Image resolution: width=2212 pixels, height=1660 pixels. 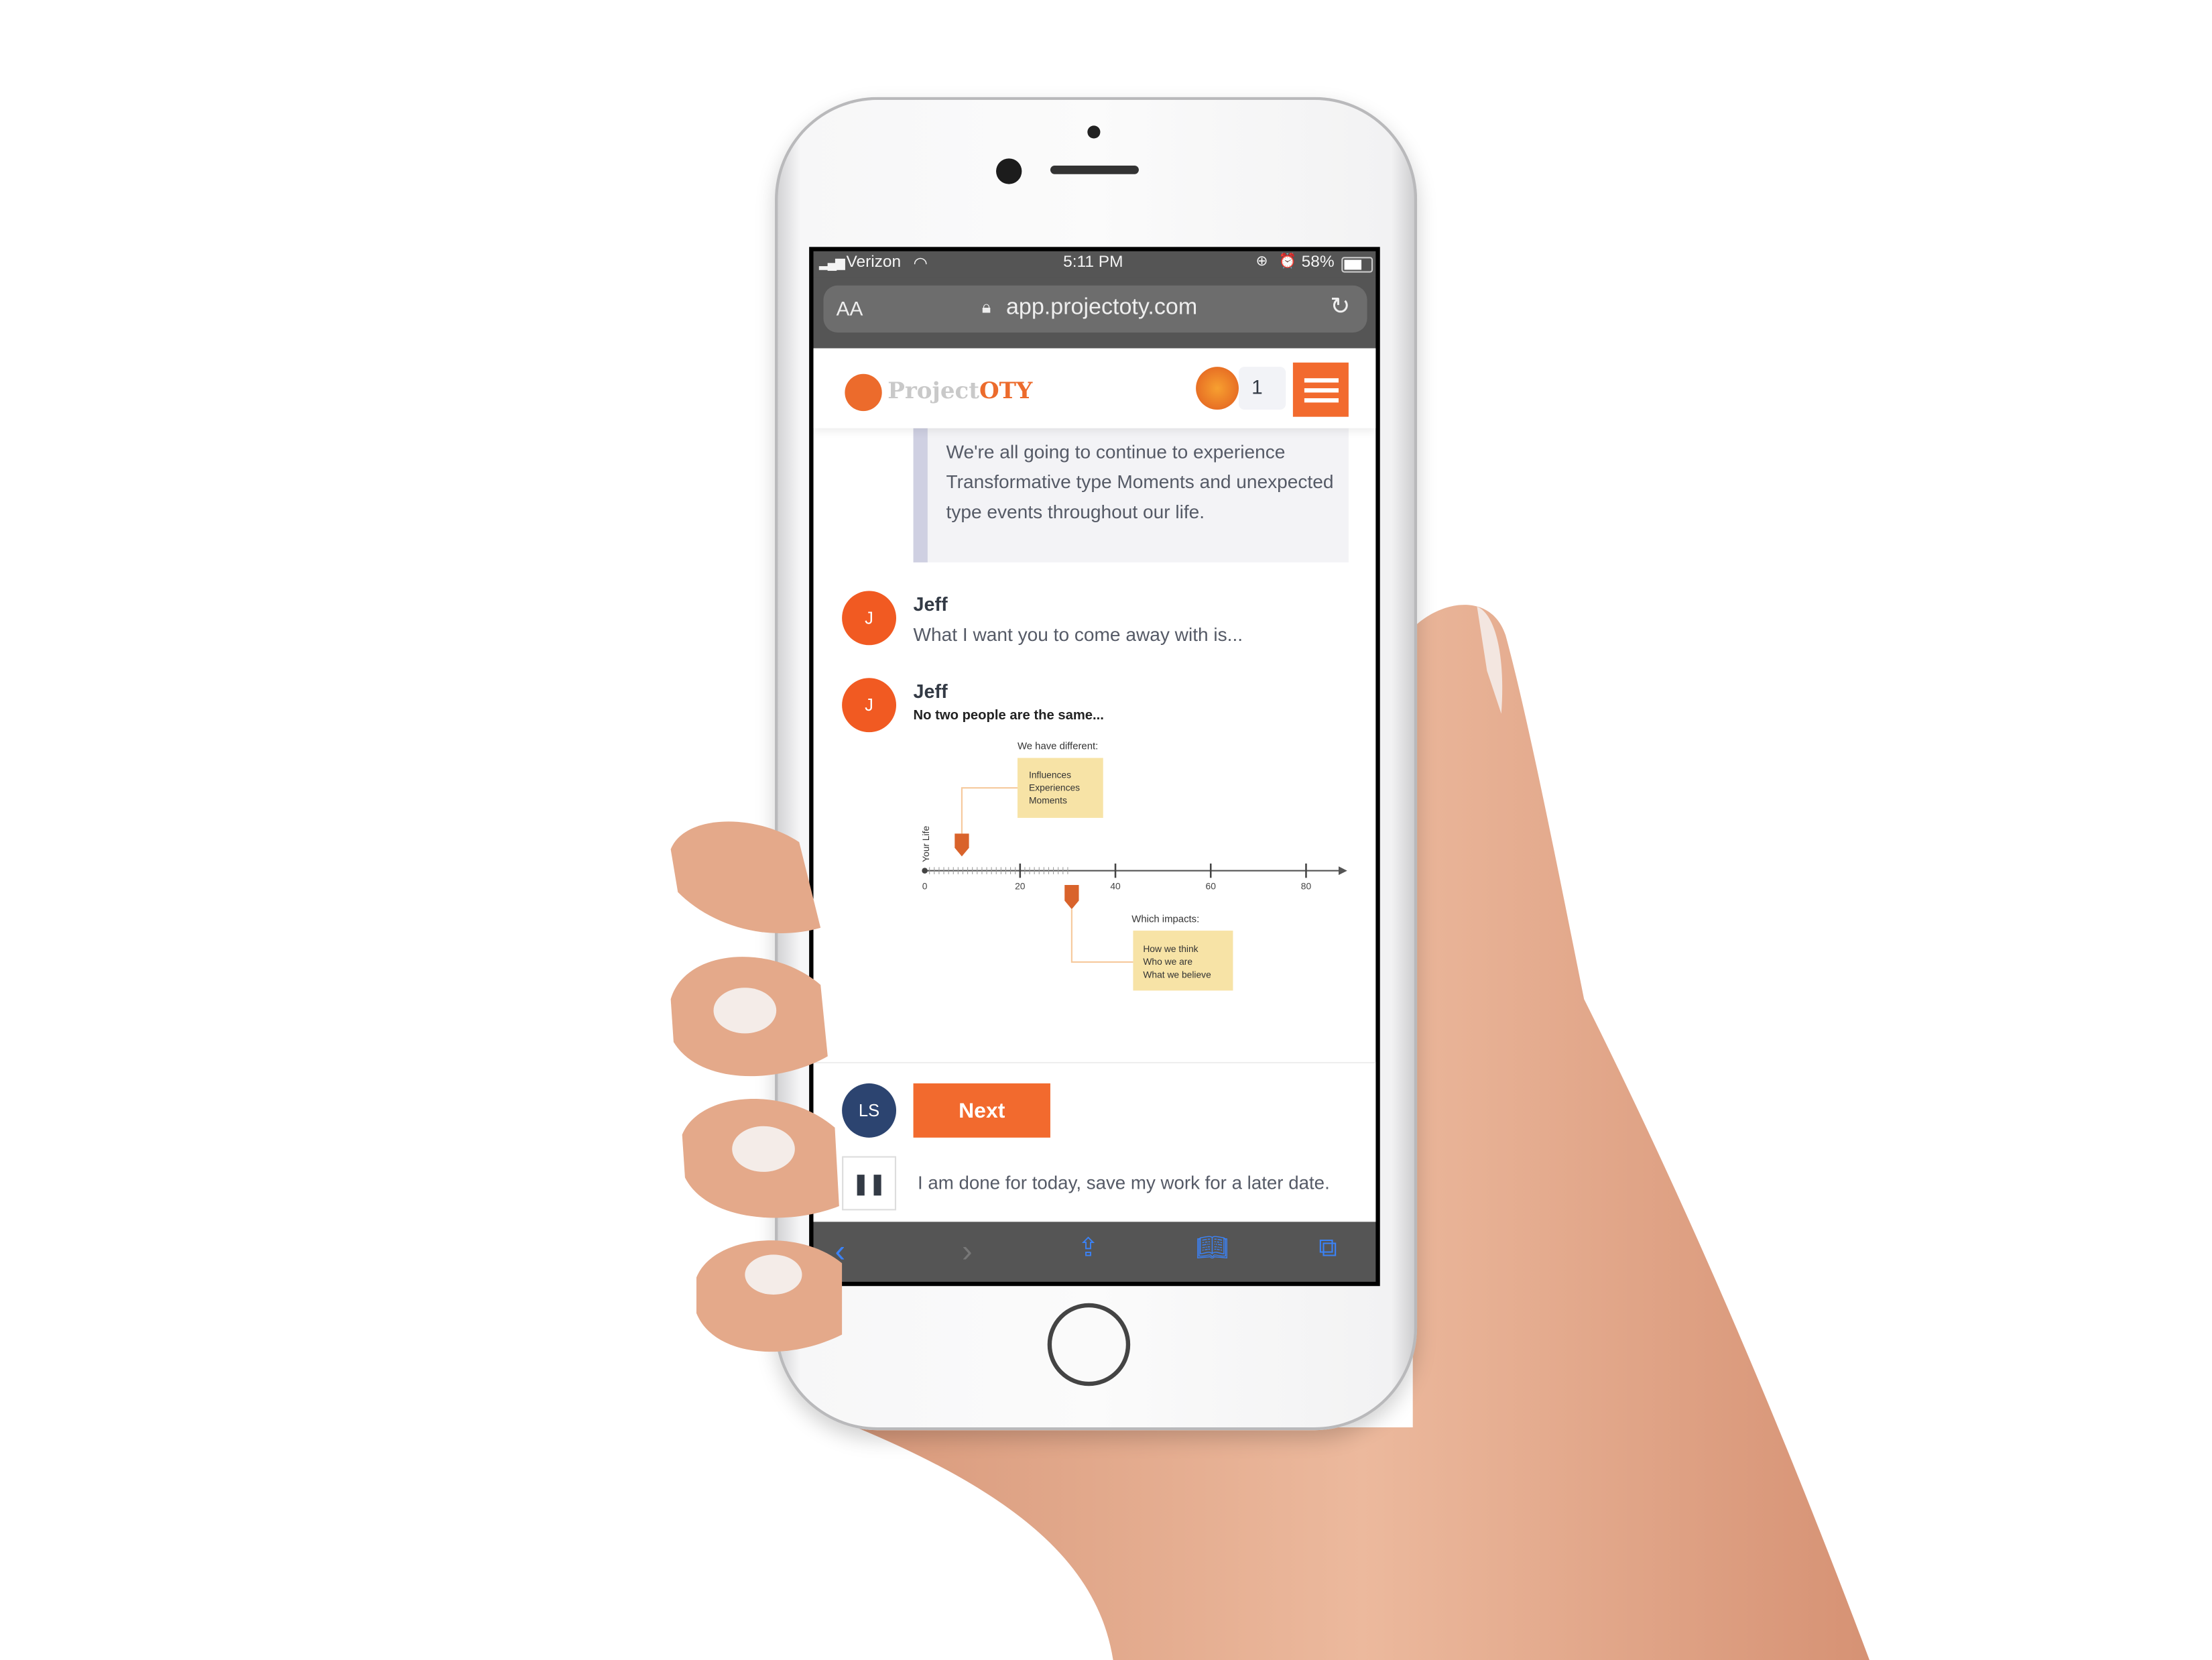 I want to click on logo: ProjectOTY, so click(x=959, y=390).